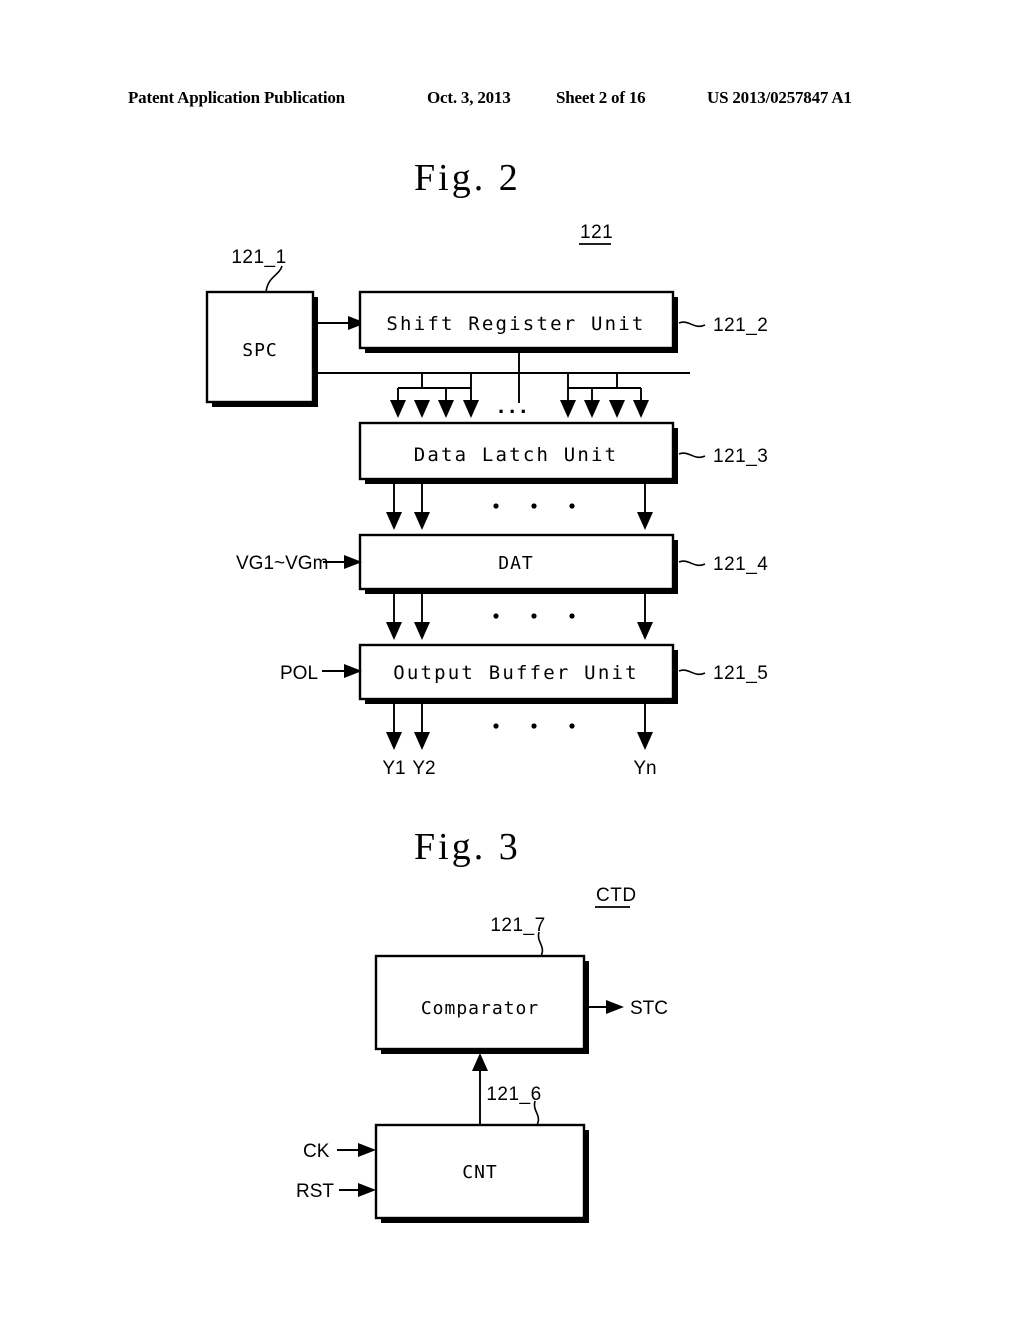 The width and height of the screenshot is (1024, 1320). I want to click on input-ck: CK, so click(339, 1151).